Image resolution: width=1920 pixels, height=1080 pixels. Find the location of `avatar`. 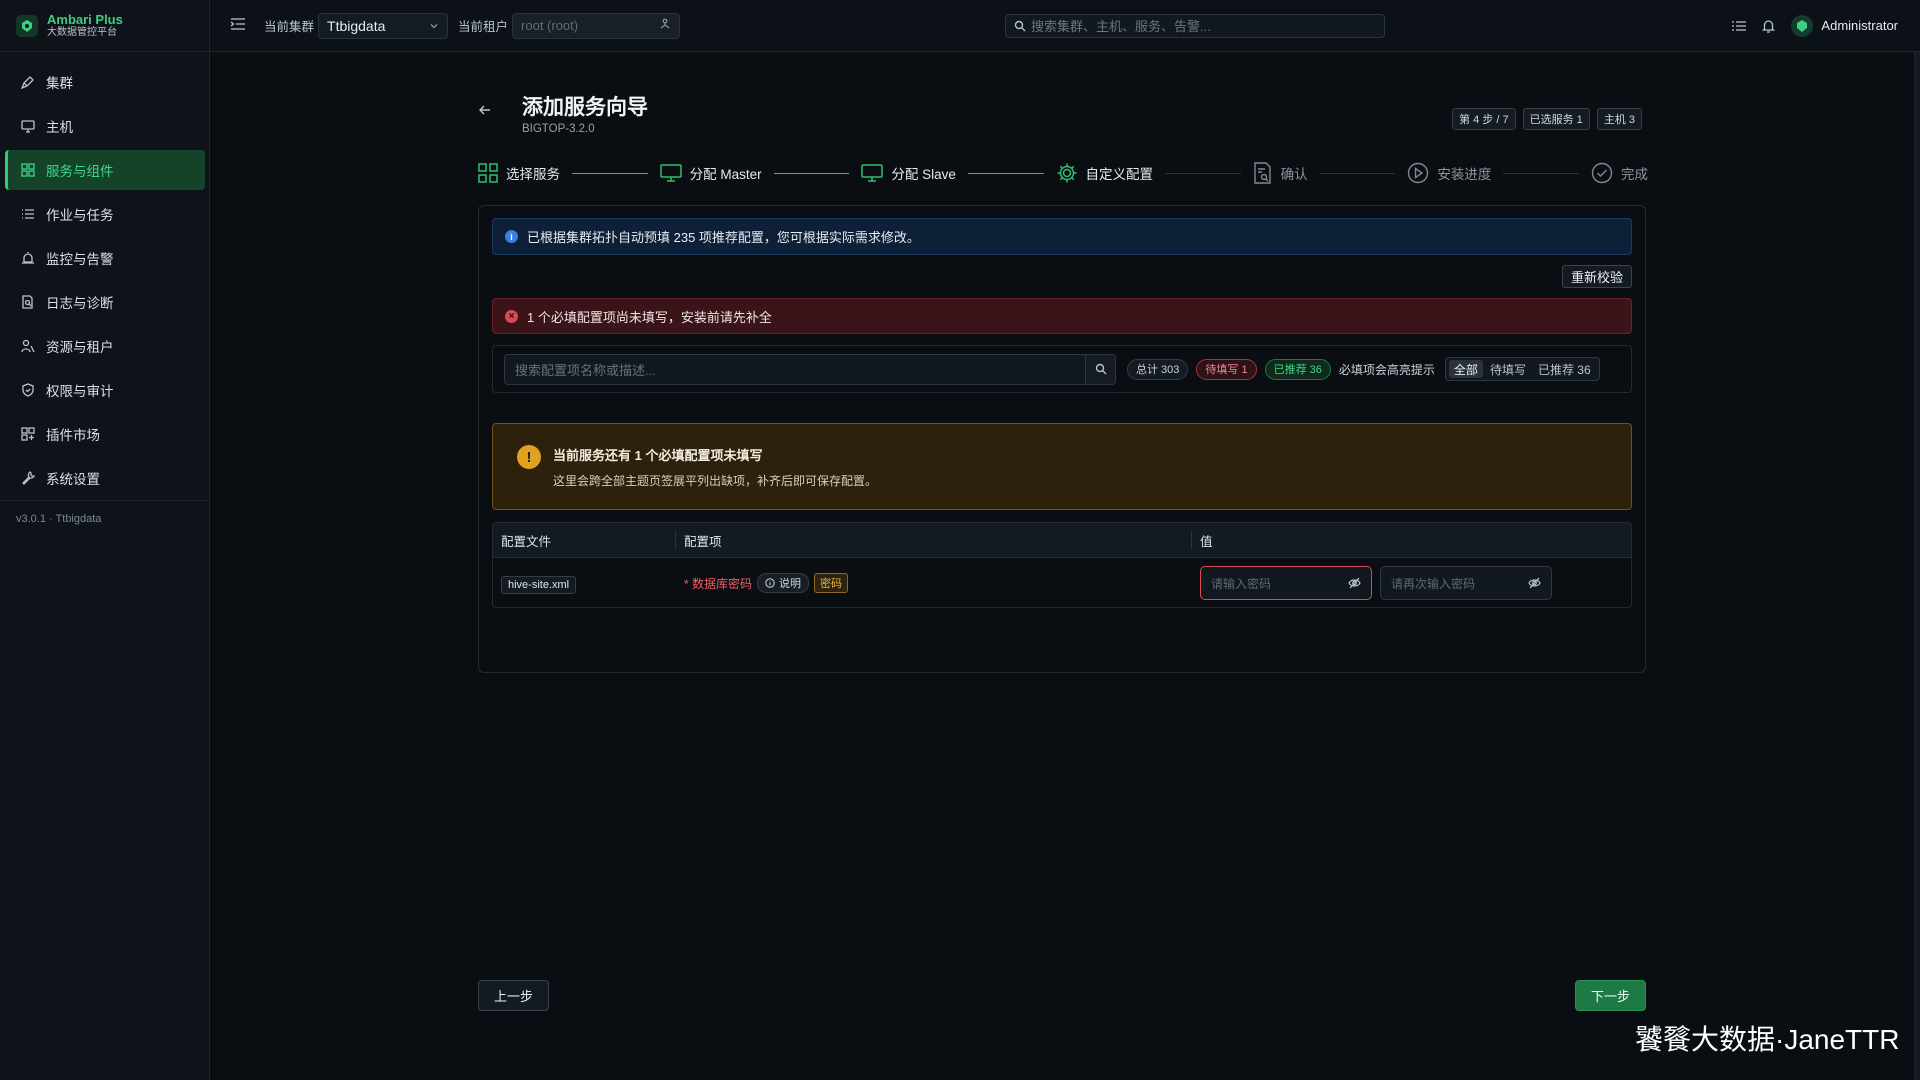

avatar is located at coordinates (1802, 25).